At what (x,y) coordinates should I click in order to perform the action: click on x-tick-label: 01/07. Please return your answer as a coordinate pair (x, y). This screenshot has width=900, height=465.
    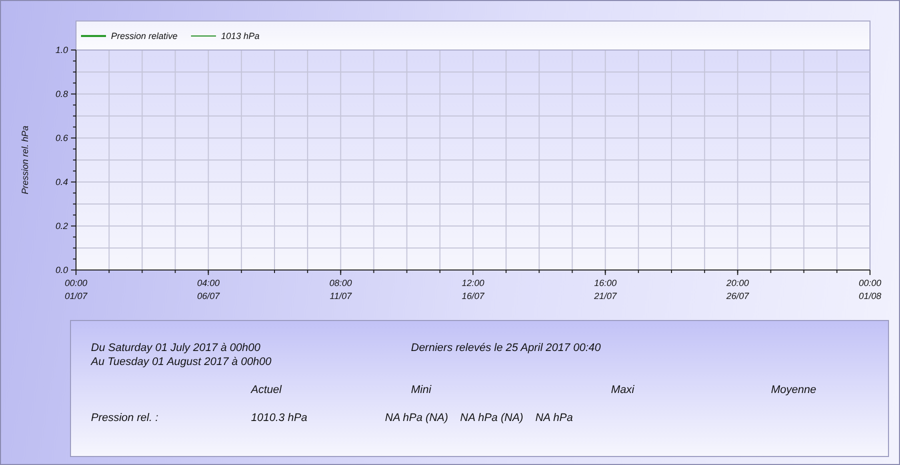
    Looking at the image, I should click on (76, 296).